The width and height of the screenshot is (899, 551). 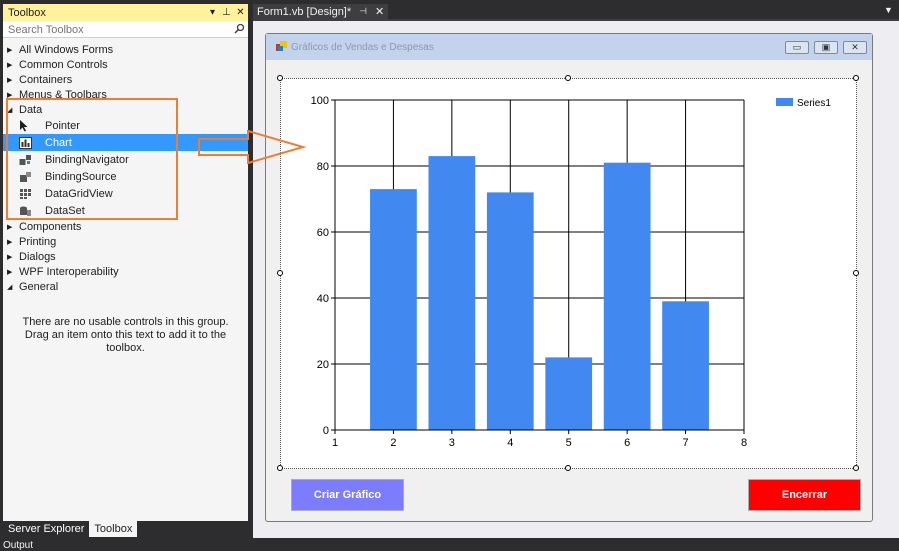 What do you see at coordinates (39, 286) in the screenshot?
I see `group-label: General` at bounding box center [39, 286].